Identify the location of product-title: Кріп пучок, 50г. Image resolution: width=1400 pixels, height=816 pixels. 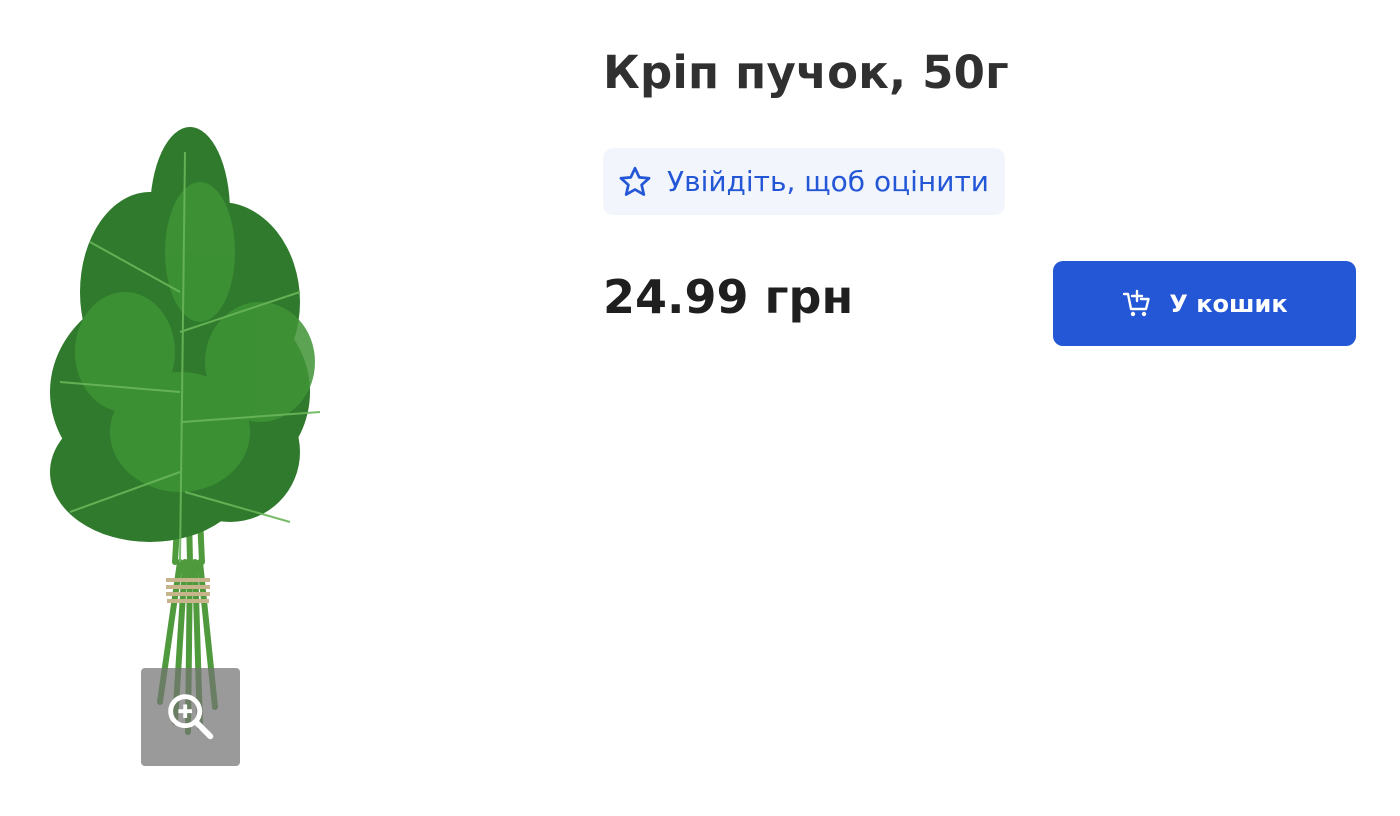
(806, 72).